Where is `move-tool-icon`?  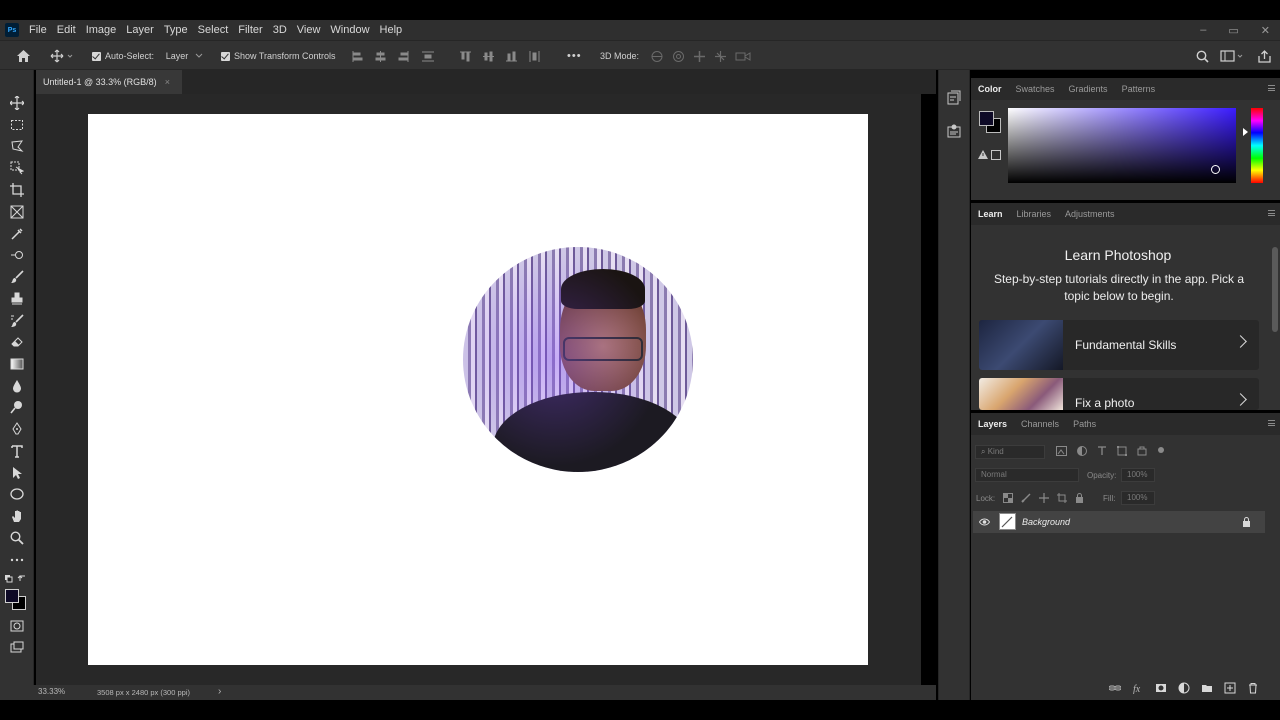 move-tool-icon is located at coordinates (17, 103).